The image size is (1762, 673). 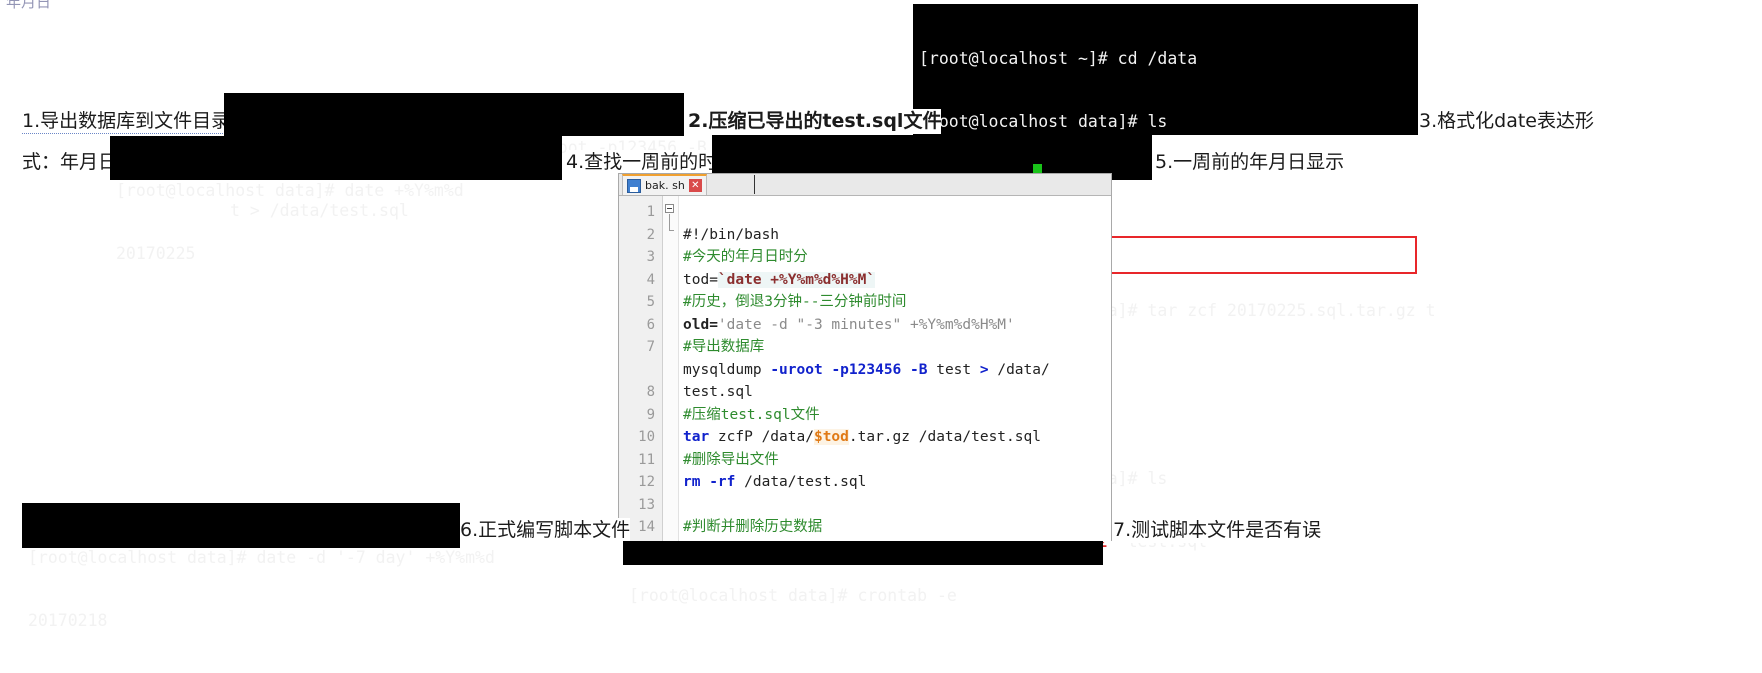 I want to click on annotation-4: 式：年月日4.查找一周前的时间, so click(x=651, y=162).